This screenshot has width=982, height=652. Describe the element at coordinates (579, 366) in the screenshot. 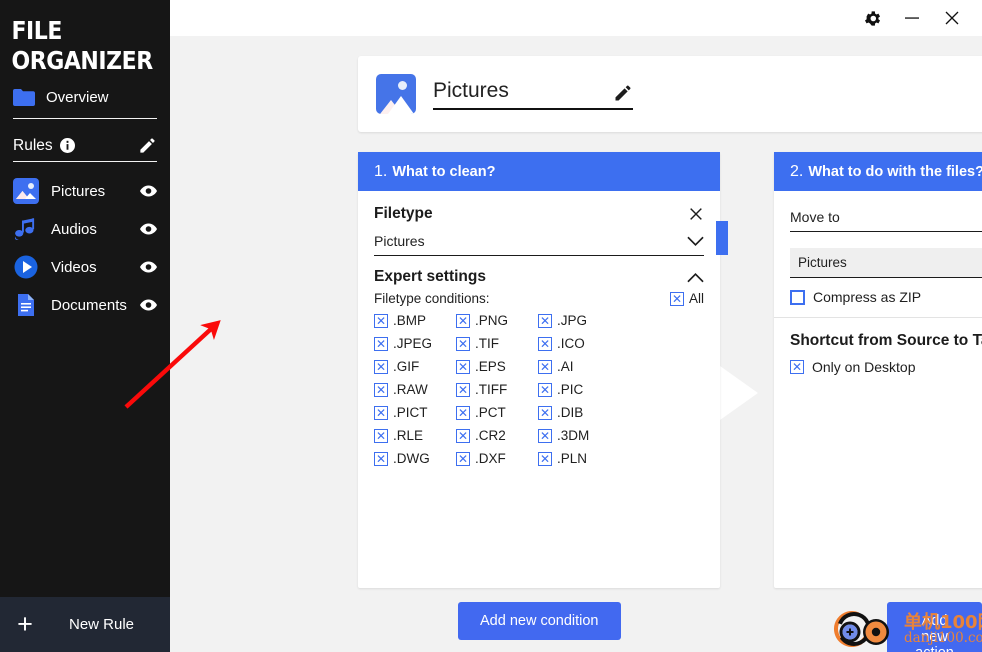

I see `extension-checkbox: ✕ .AI` at that location.